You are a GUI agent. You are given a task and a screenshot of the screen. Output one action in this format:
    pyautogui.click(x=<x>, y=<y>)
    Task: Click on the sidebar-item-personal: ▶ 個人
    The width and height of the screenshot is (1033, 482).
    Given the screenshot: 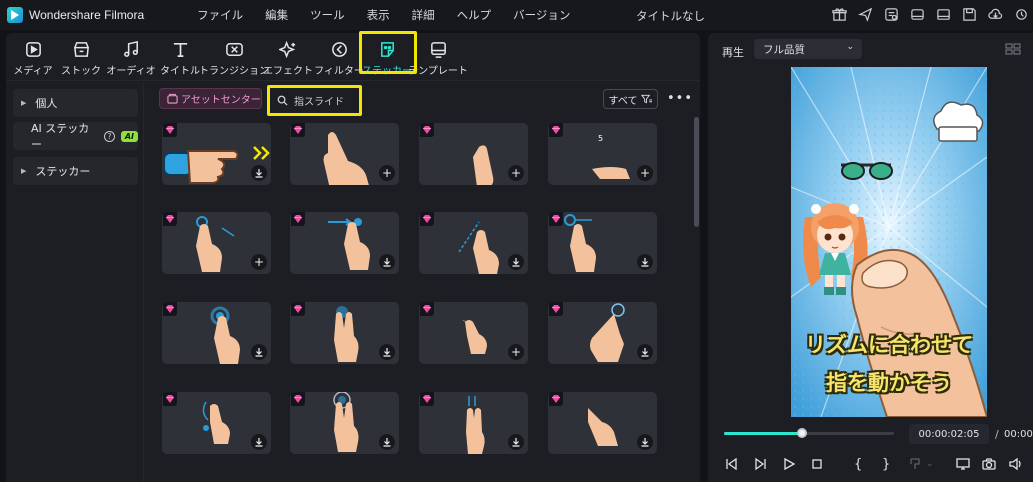 What is the action you would take?
    pyautogui.click(x=75, y=103)
    